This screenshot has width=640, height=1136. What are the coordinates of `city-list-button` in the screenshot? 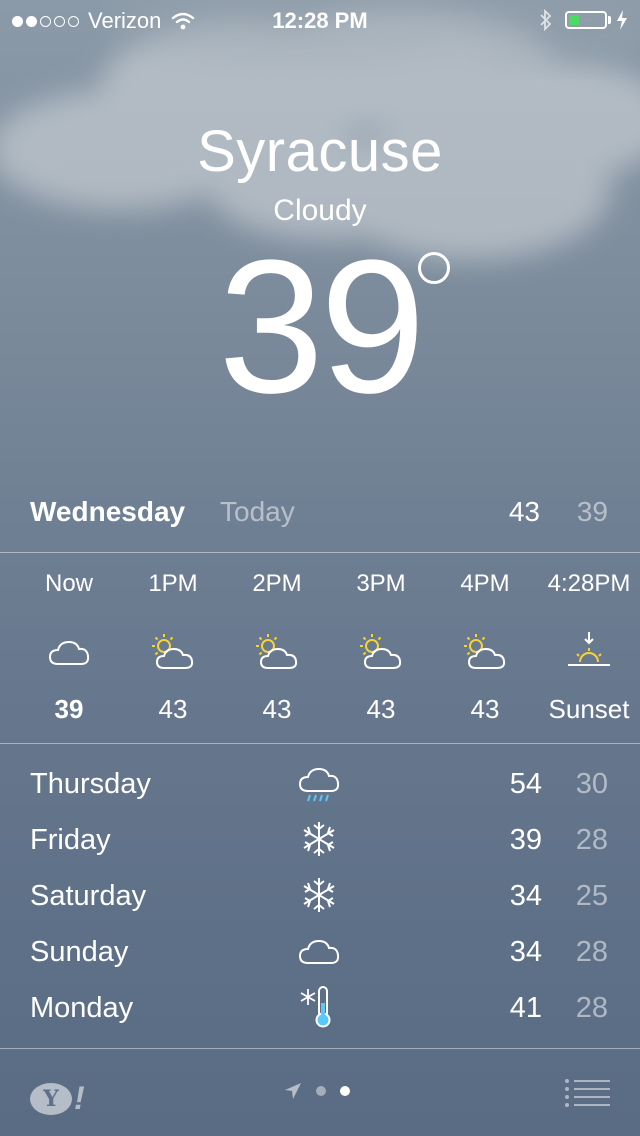 It's located at (587, 1093).